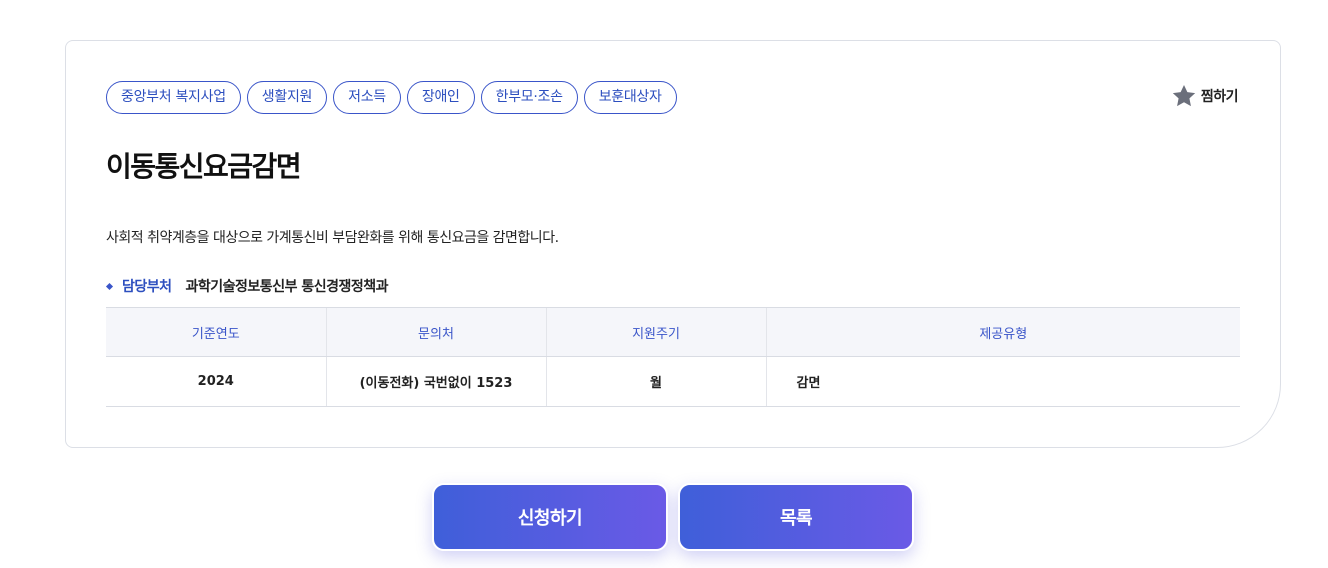 This screenshot has height=568, width=1328. Describe the element at coordinates (435, 332) in the screenshot. I see `header-contact: 문의처` at that location.